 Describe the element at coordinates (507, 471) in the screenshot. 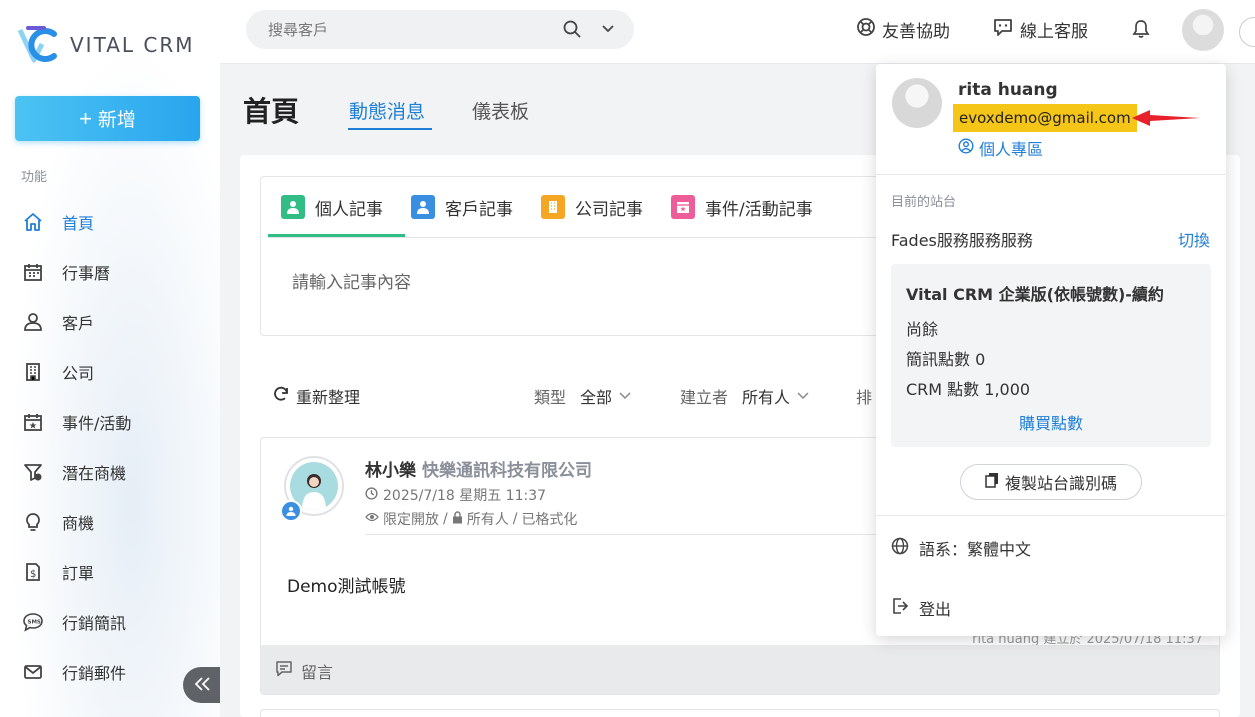

I see `author-company: 快樂通訊科技有限公司` at that location.